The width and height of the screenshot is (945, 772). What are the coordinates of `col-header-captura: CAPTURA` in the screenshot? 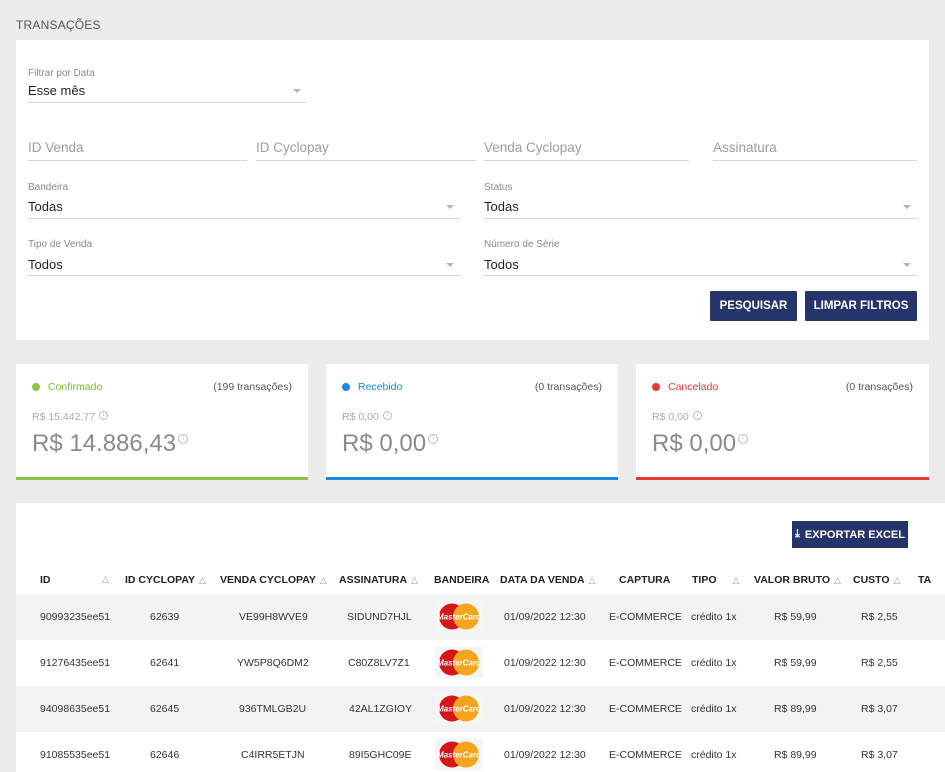 It's located at (644, 580).